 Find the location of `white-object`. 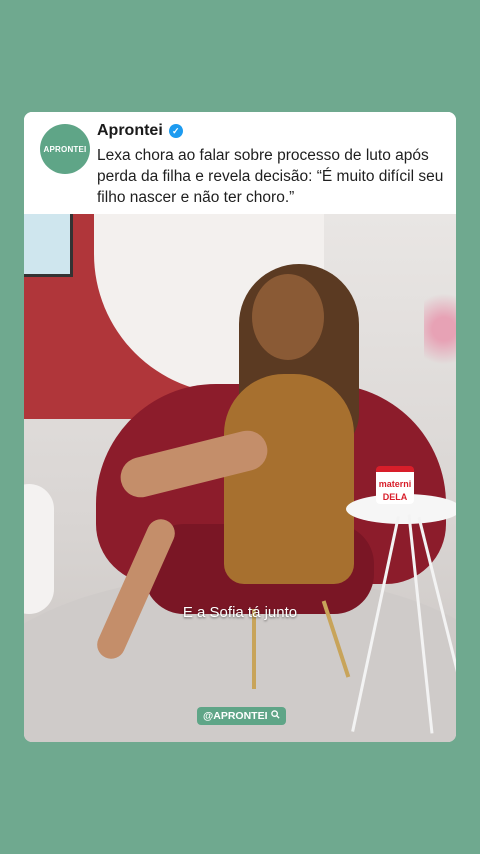

white-object is located at coordinates (39, 549).